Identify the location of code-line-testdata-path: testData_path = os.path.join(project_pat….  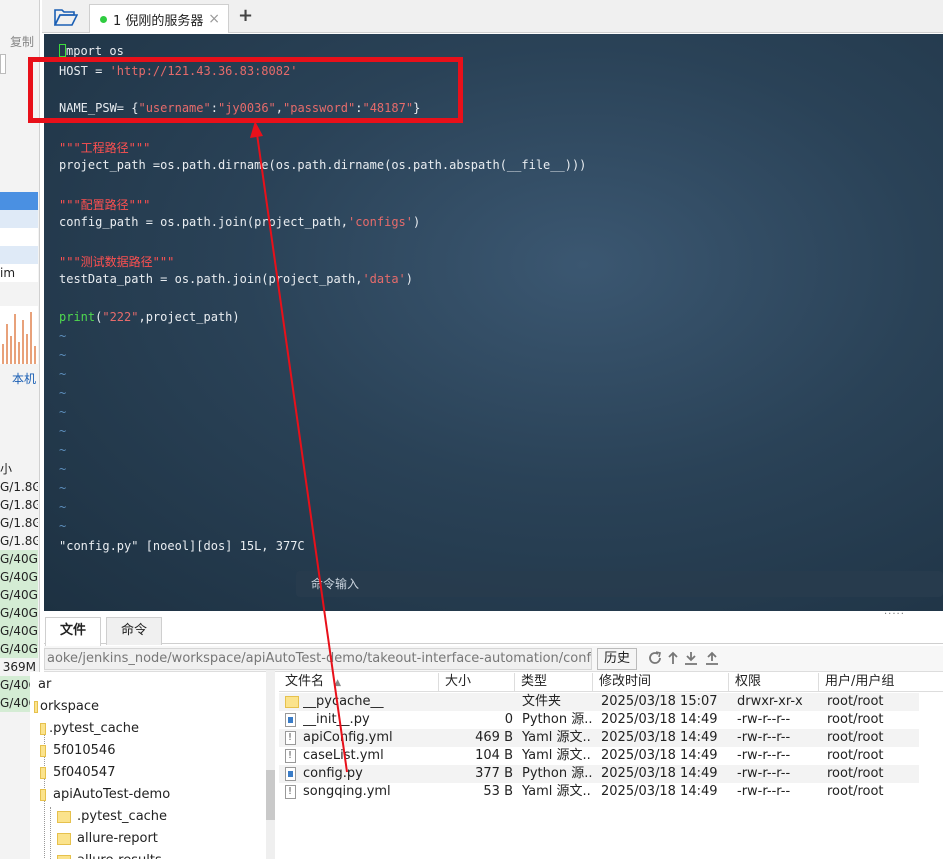
(236, 279).